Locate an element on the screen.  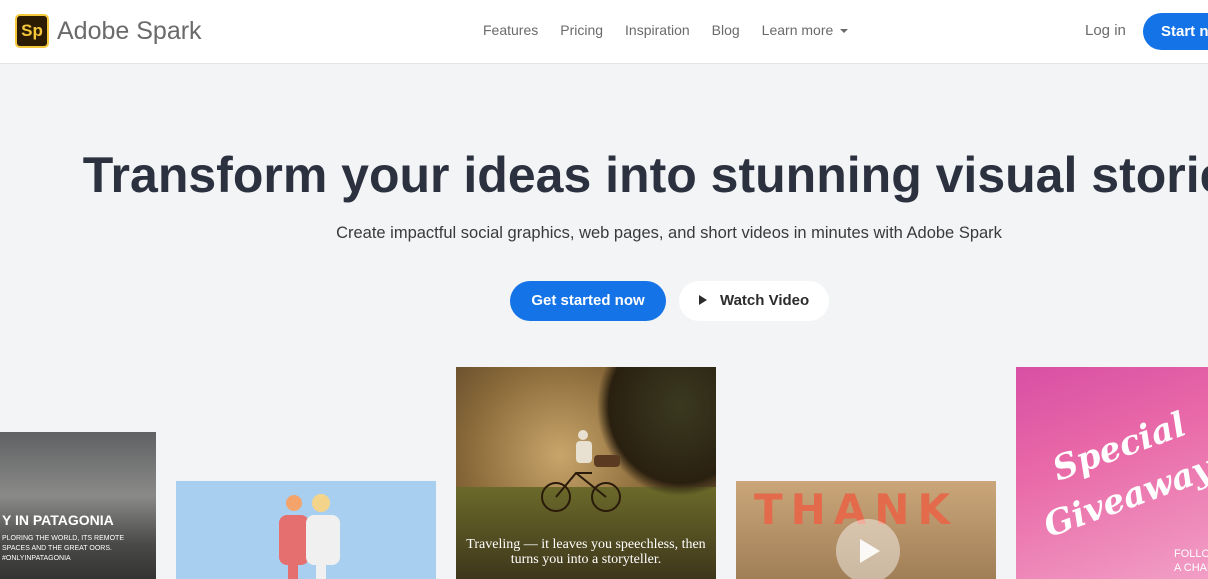
nav-learn-more-label: Learn more is located at coordinates (797, 30).